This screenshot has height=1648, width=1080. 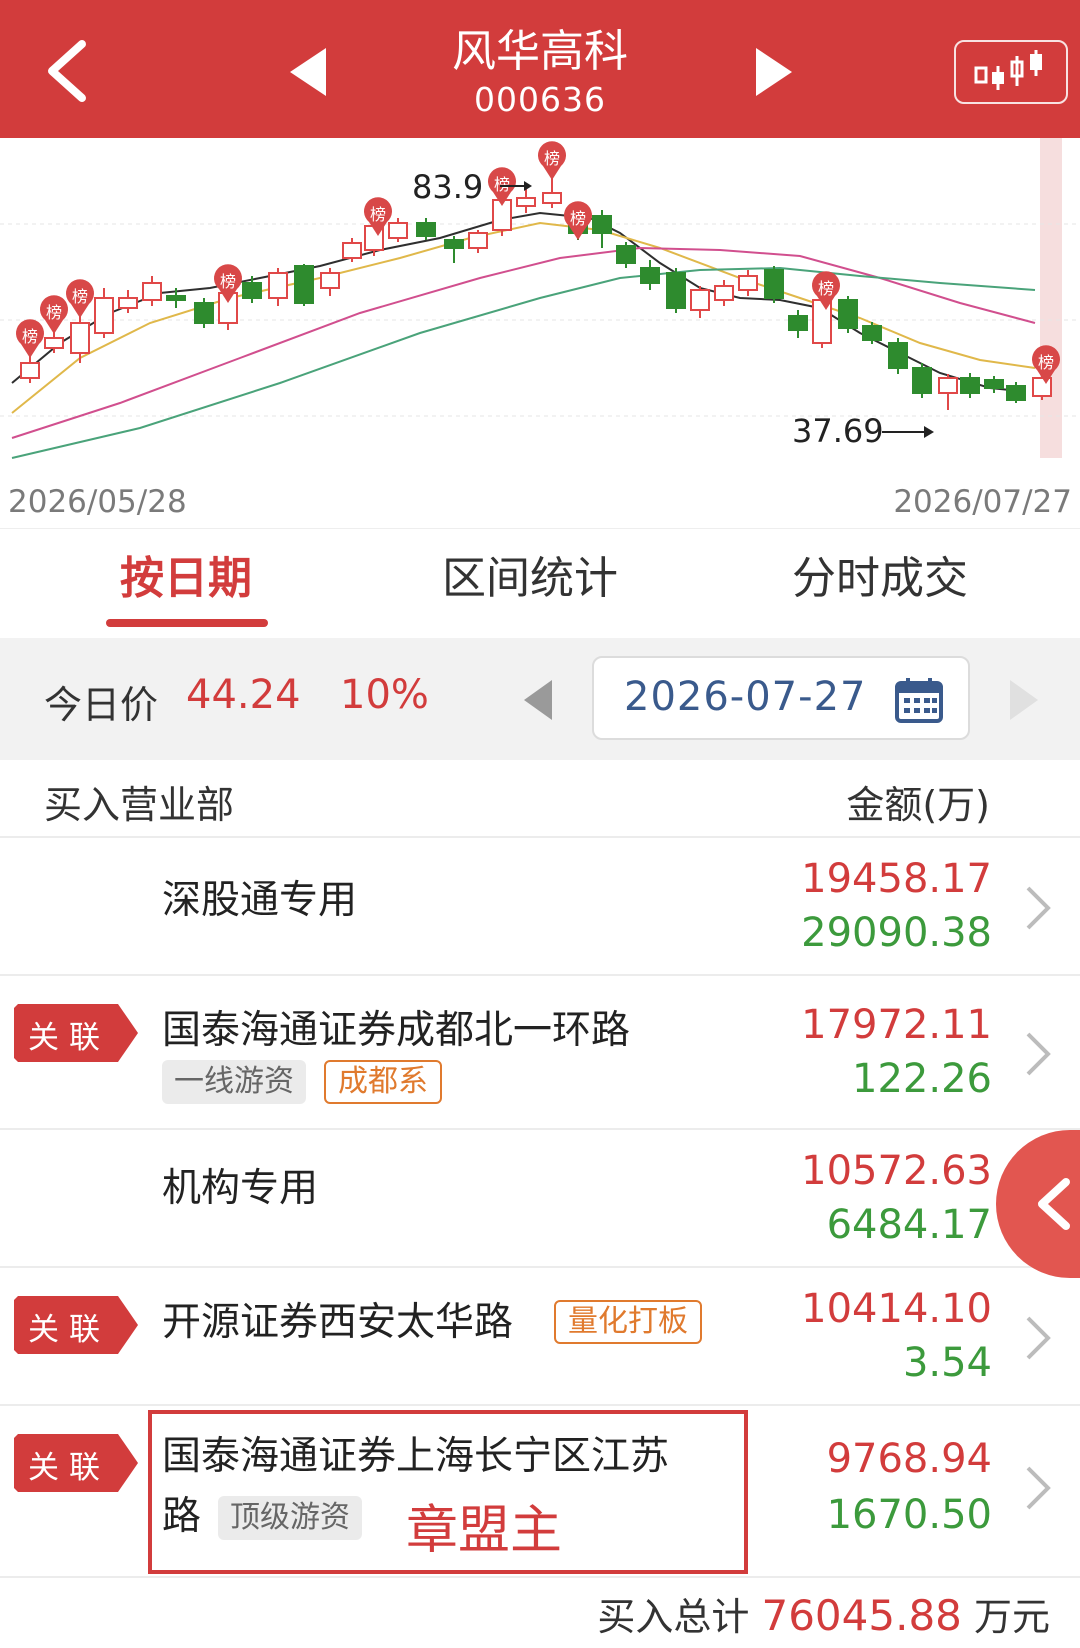 What do you see at coordinates (896, 1309) in the screenshot?
I see `buy-amount: 10414.10` at bounding box center [896, 1309].